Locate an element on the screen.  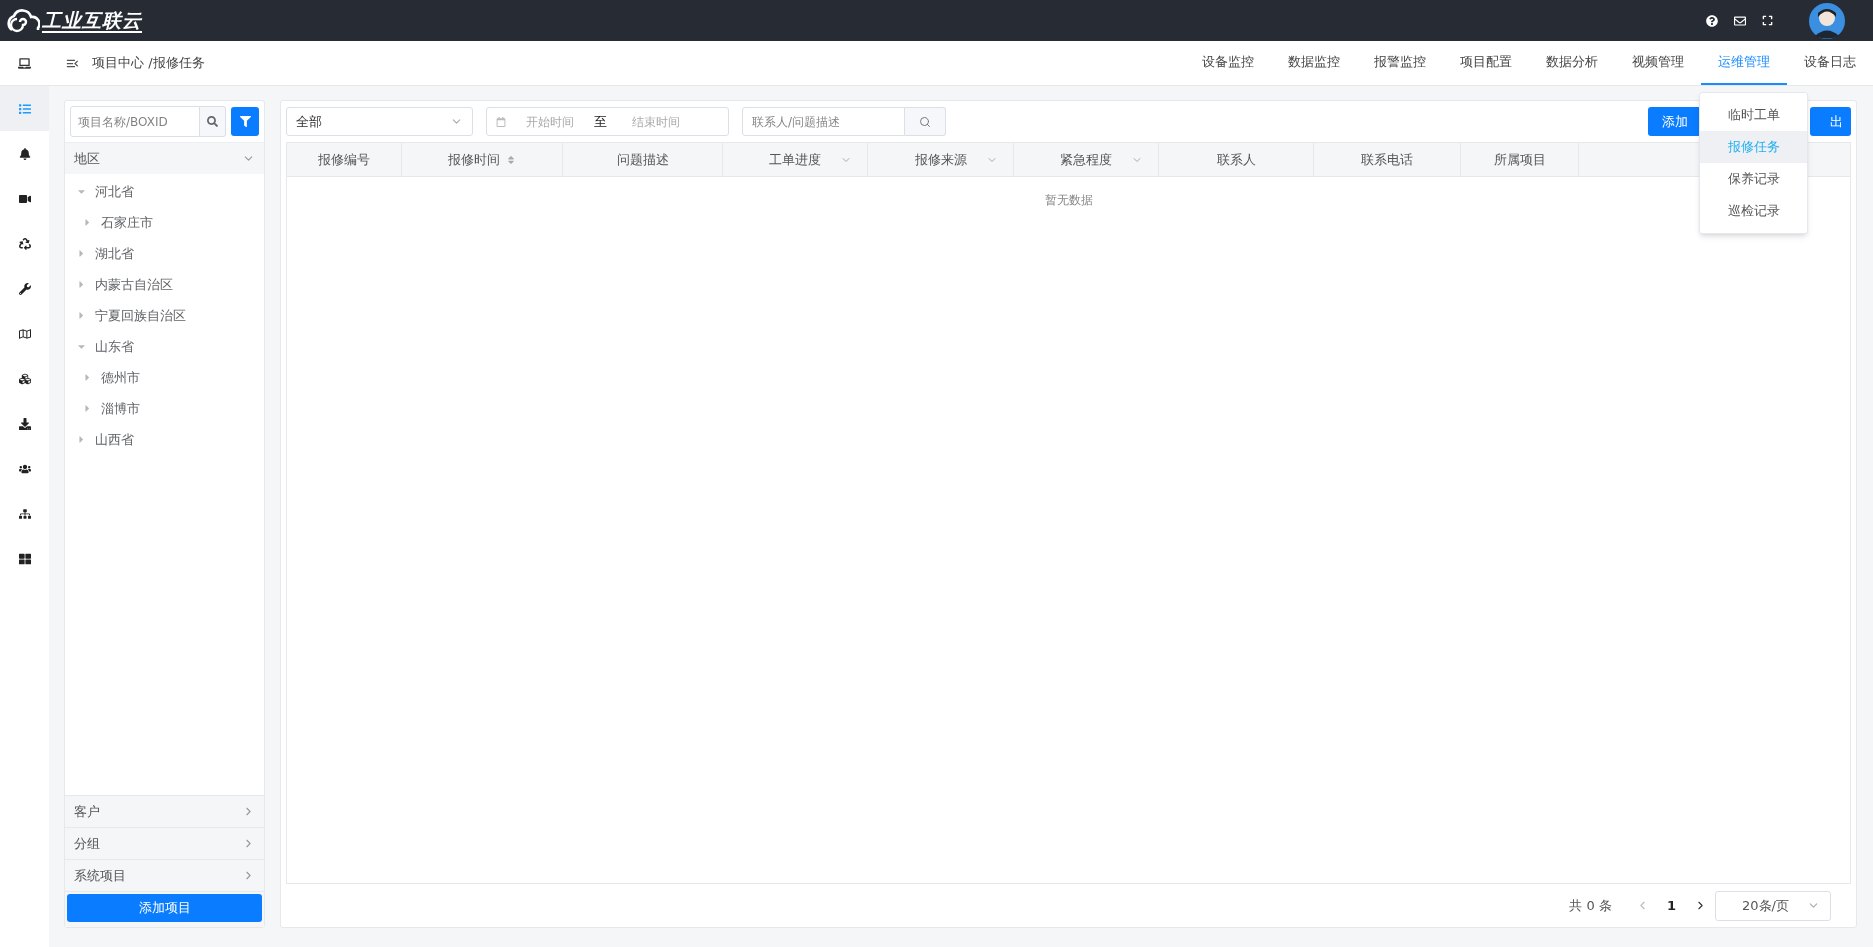
column-header: 报修来源 is located at coordinates (940, 159).